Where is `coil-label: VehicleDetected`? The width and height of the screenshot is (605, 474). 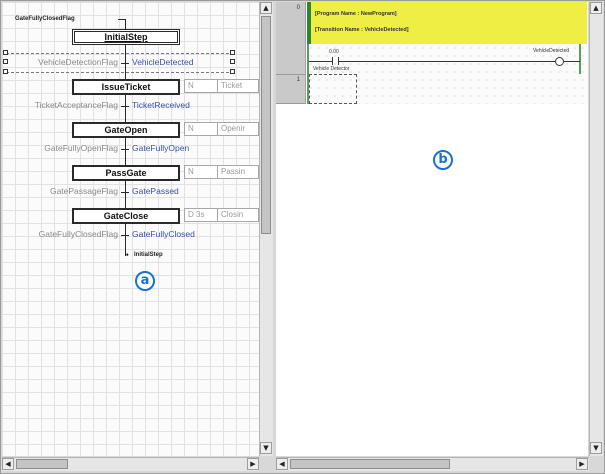 coil-label: VehicleDetected is located at coordinates (551, 51).